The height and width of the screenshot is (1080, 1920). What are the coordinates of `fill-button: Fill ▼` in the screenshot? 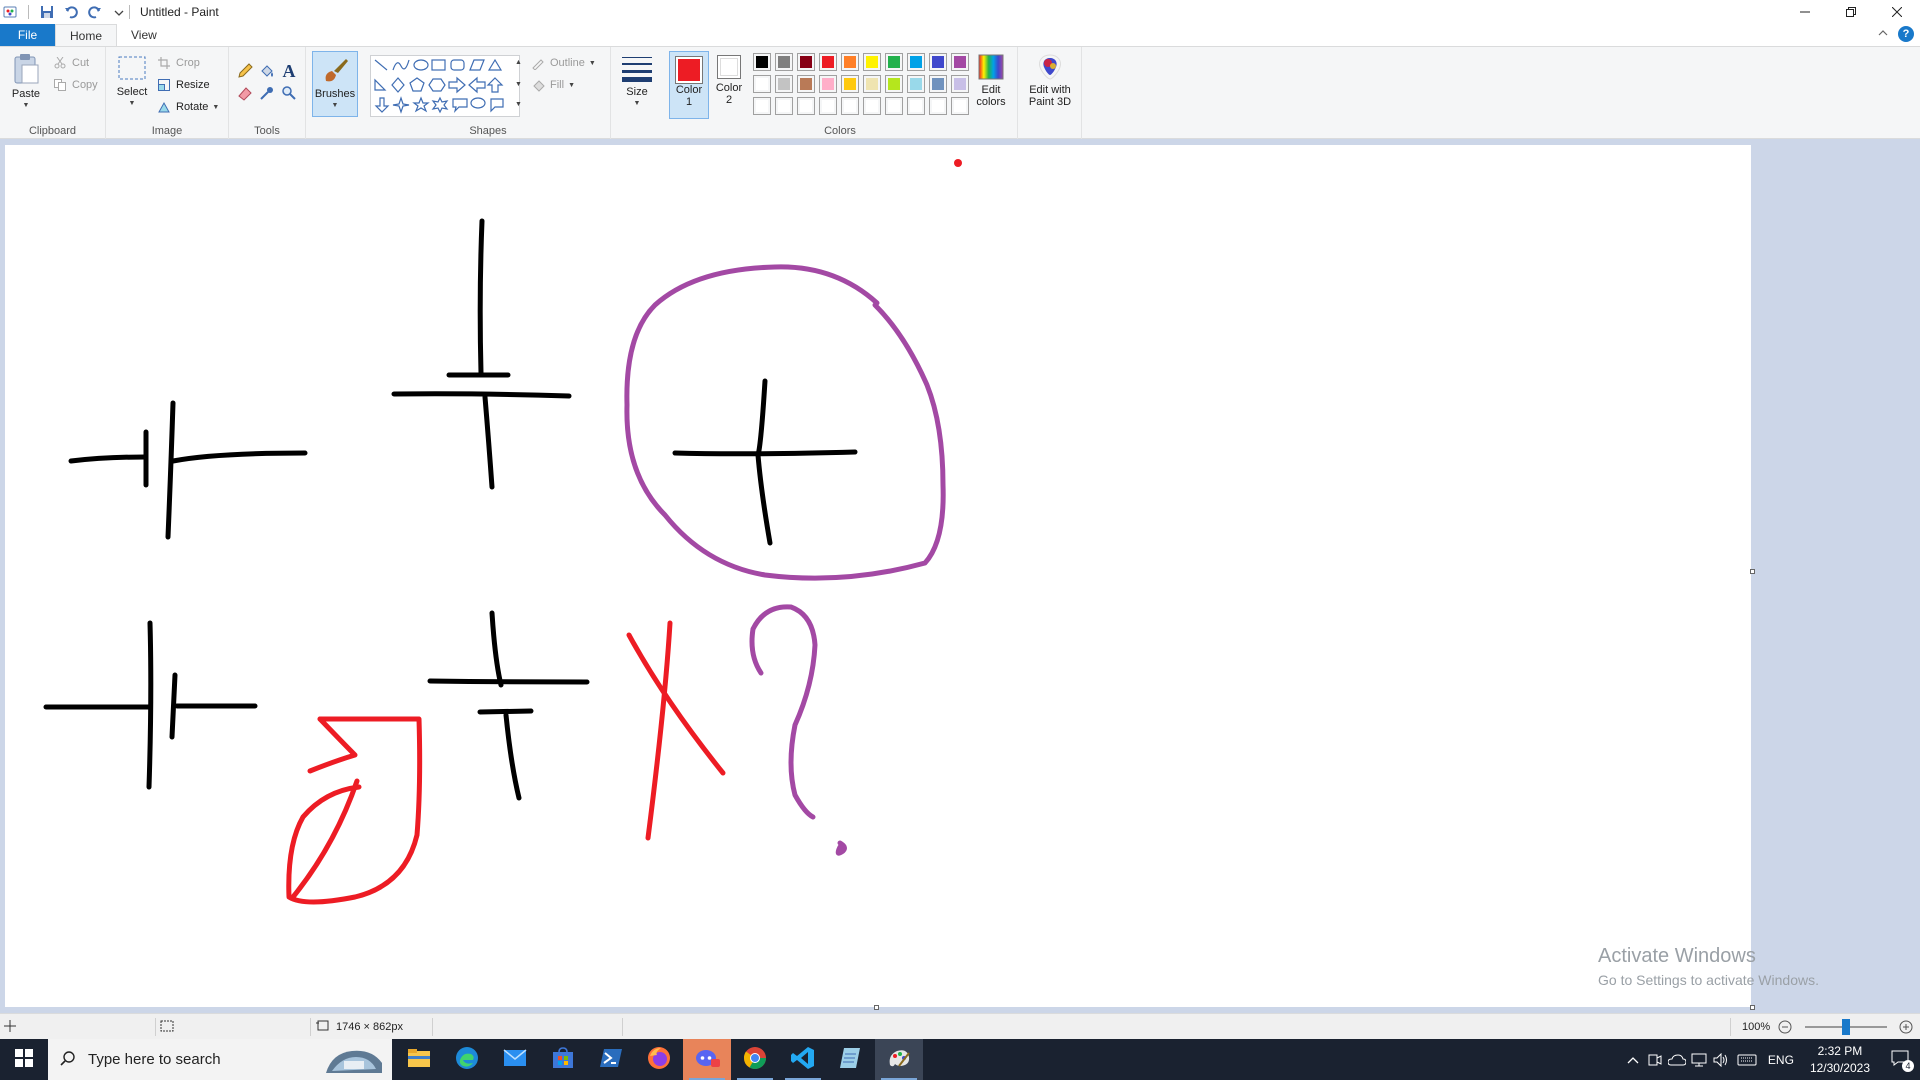 It's located at (552, 85).